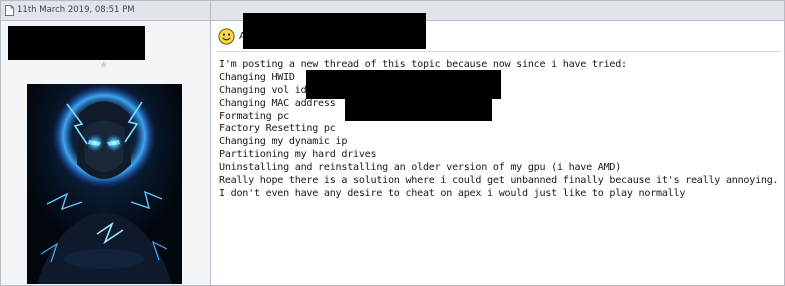 The width and height of the screenshot is (785, 286). Describe the element at coordinates (103, 65) in the screenshot. I see `star-icon: ★` at that location.